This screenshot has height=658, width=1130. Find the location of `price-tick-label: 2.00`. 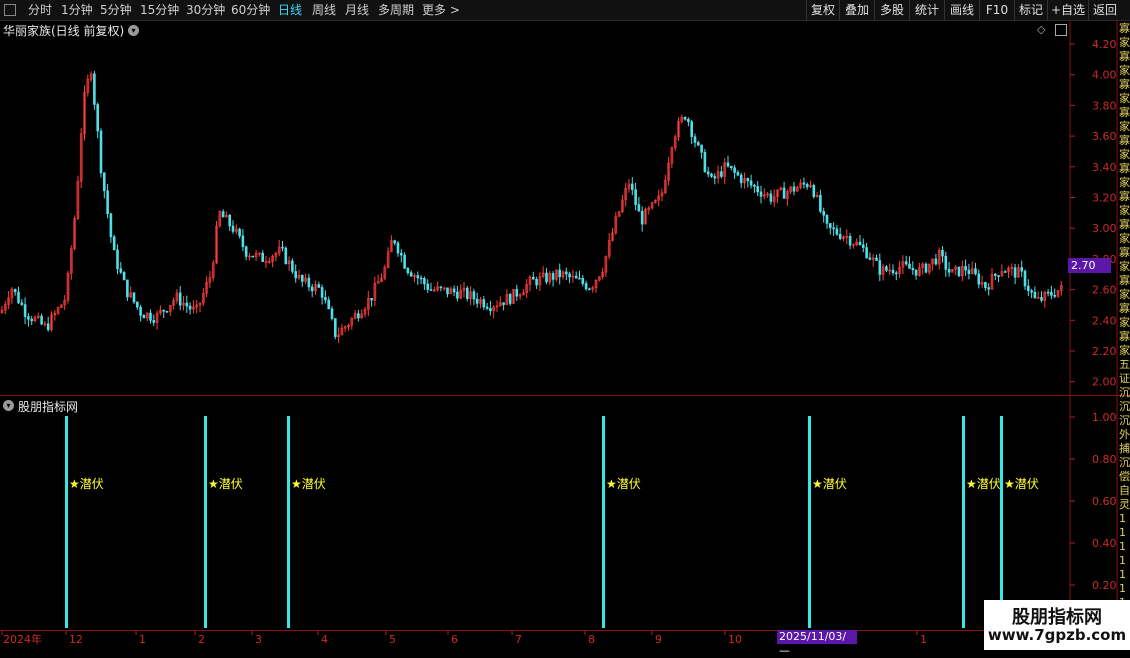

price-tick-label: 2.00 is located at coordinates (1104, 382).